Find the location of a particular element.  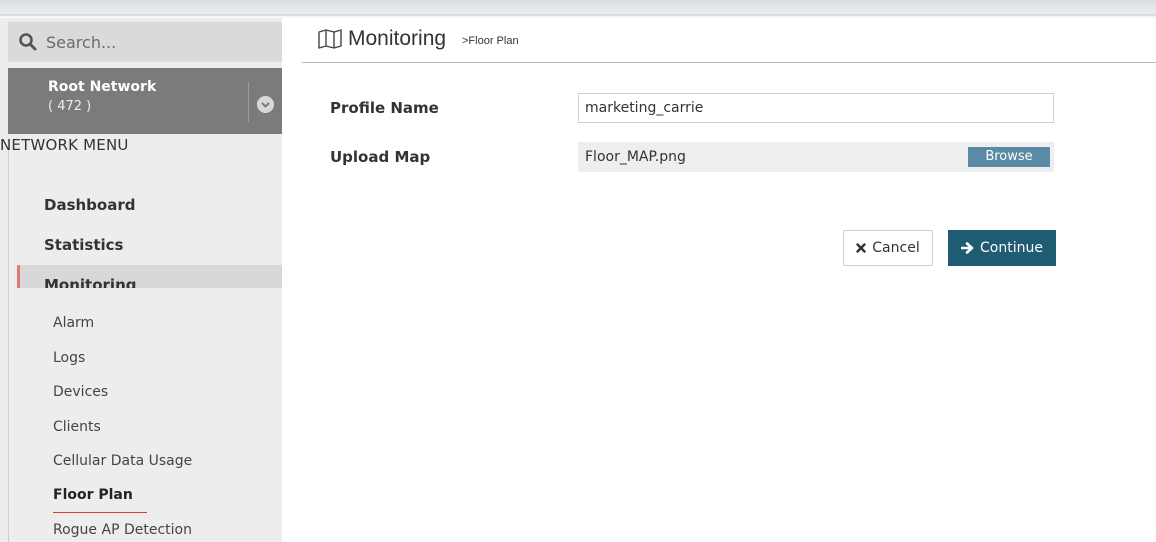

upload-map-field: Floor_MAP.png Browse is located at coordinates (816, 157).